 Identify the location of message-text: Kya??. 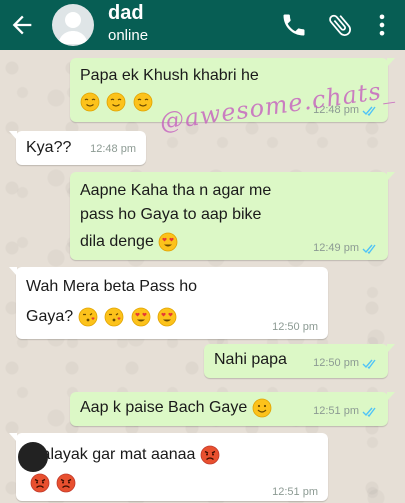
(49, 147).